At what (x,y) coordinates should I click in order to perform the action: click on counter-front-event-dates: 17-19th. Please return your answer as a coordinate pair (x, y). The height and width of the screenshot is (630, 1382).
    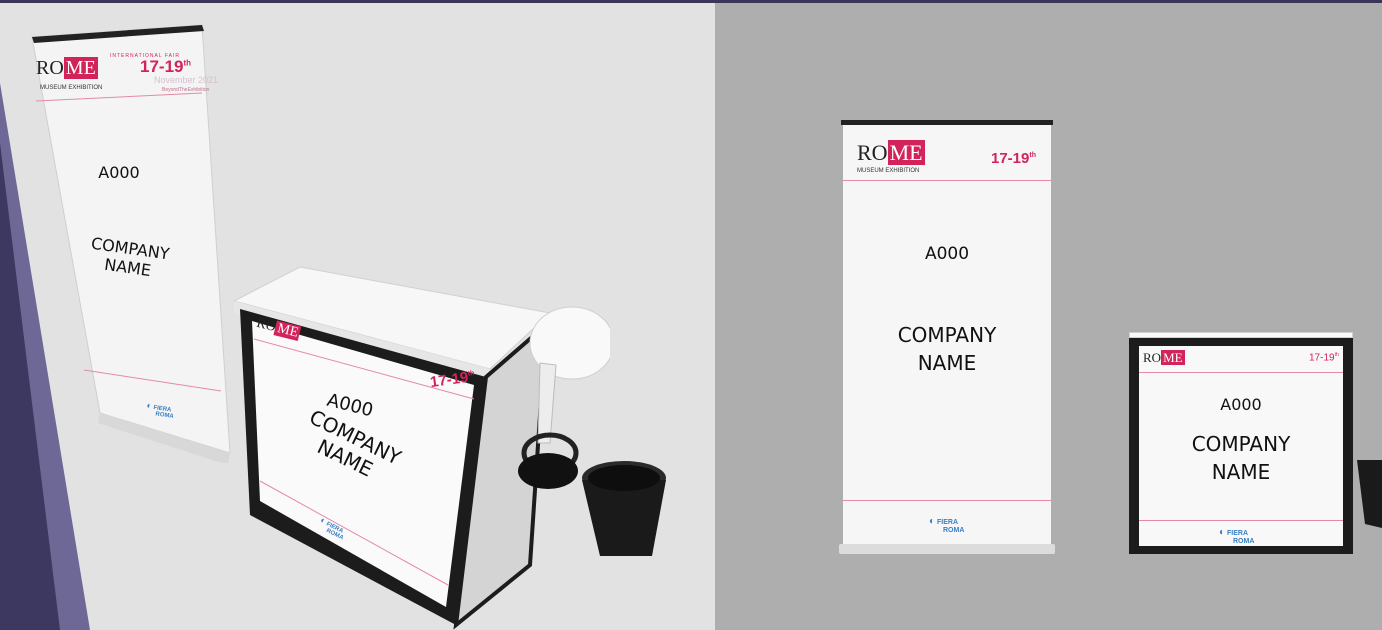
    Looking at the image, I should click on (1324, 358).